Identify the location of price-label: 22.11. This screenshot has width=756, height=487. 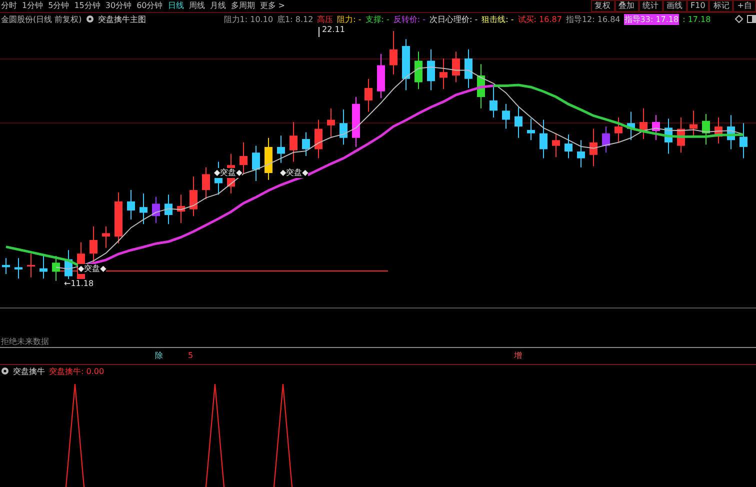
(333, 30).